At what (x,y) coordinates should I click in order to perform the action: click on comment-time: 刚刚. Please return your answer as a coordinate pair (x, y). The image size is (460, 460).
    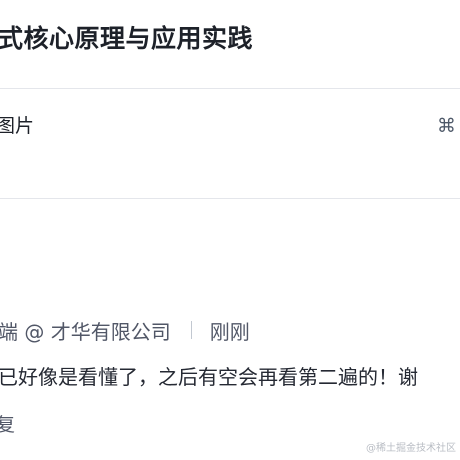
    Looking at the image, I should click on (229, 331).